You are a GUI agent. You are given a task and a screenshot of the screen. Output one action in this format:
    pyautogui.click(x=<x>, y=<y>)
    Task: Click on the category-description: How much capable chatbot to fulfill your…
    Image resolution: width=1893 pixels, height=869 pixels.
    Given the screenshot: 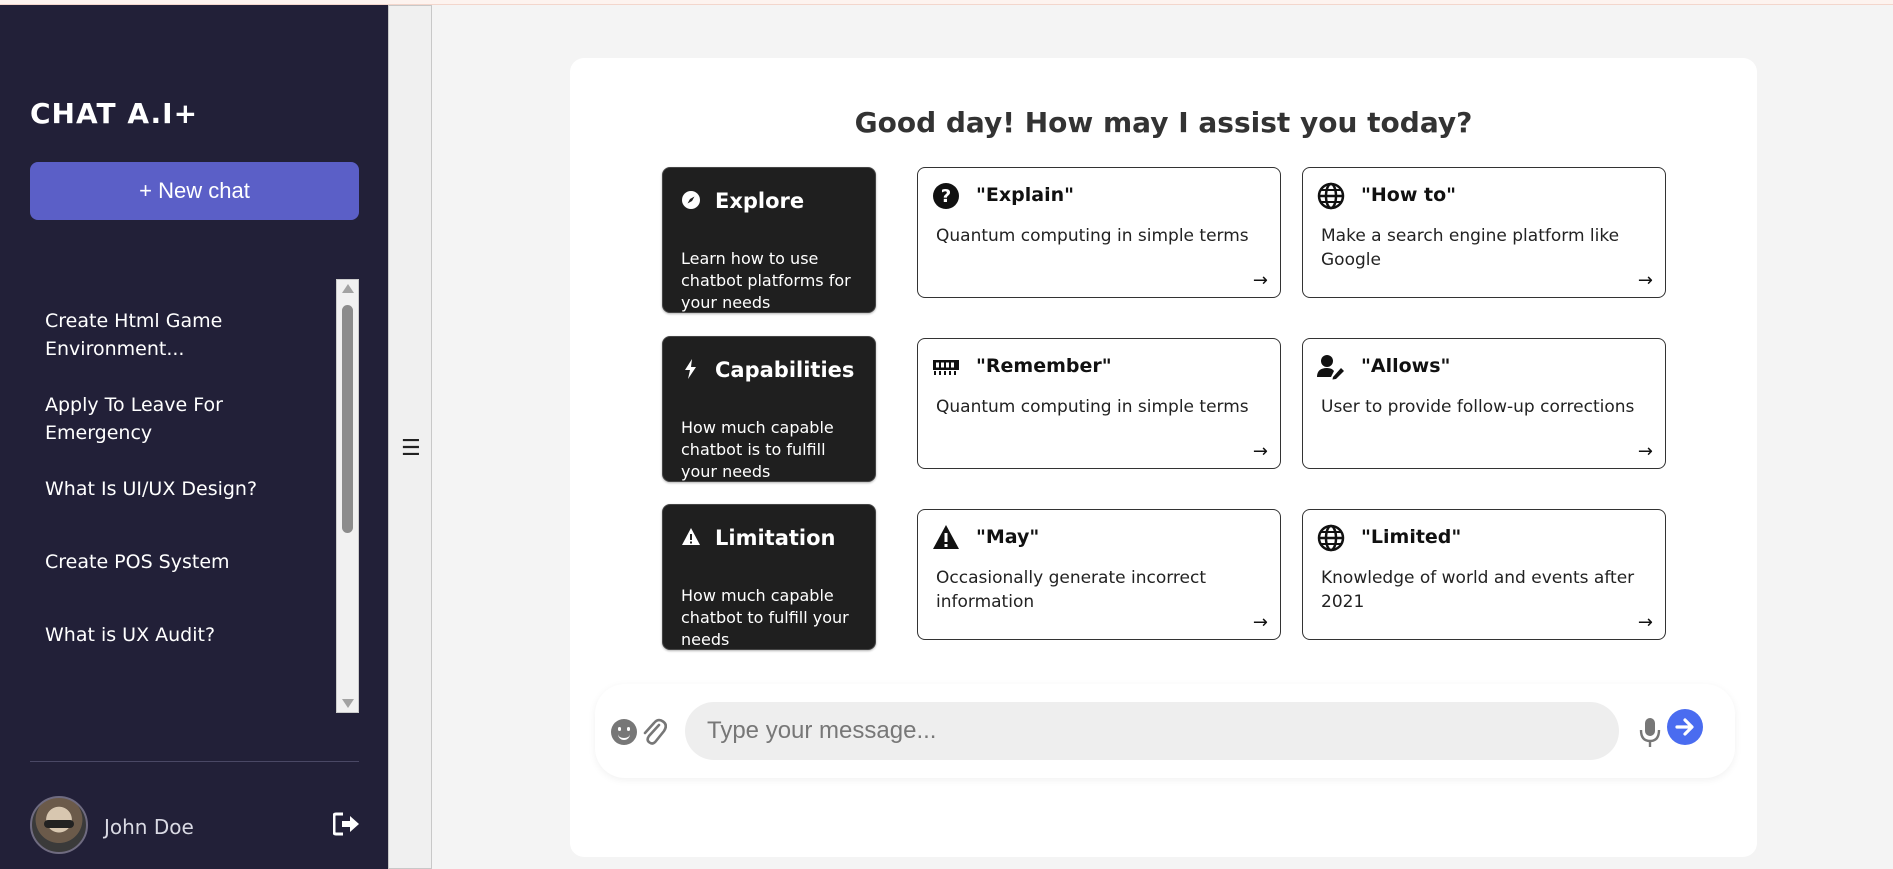 What is the action you would take?
    pyautogui.click(x=765, y=617)
    